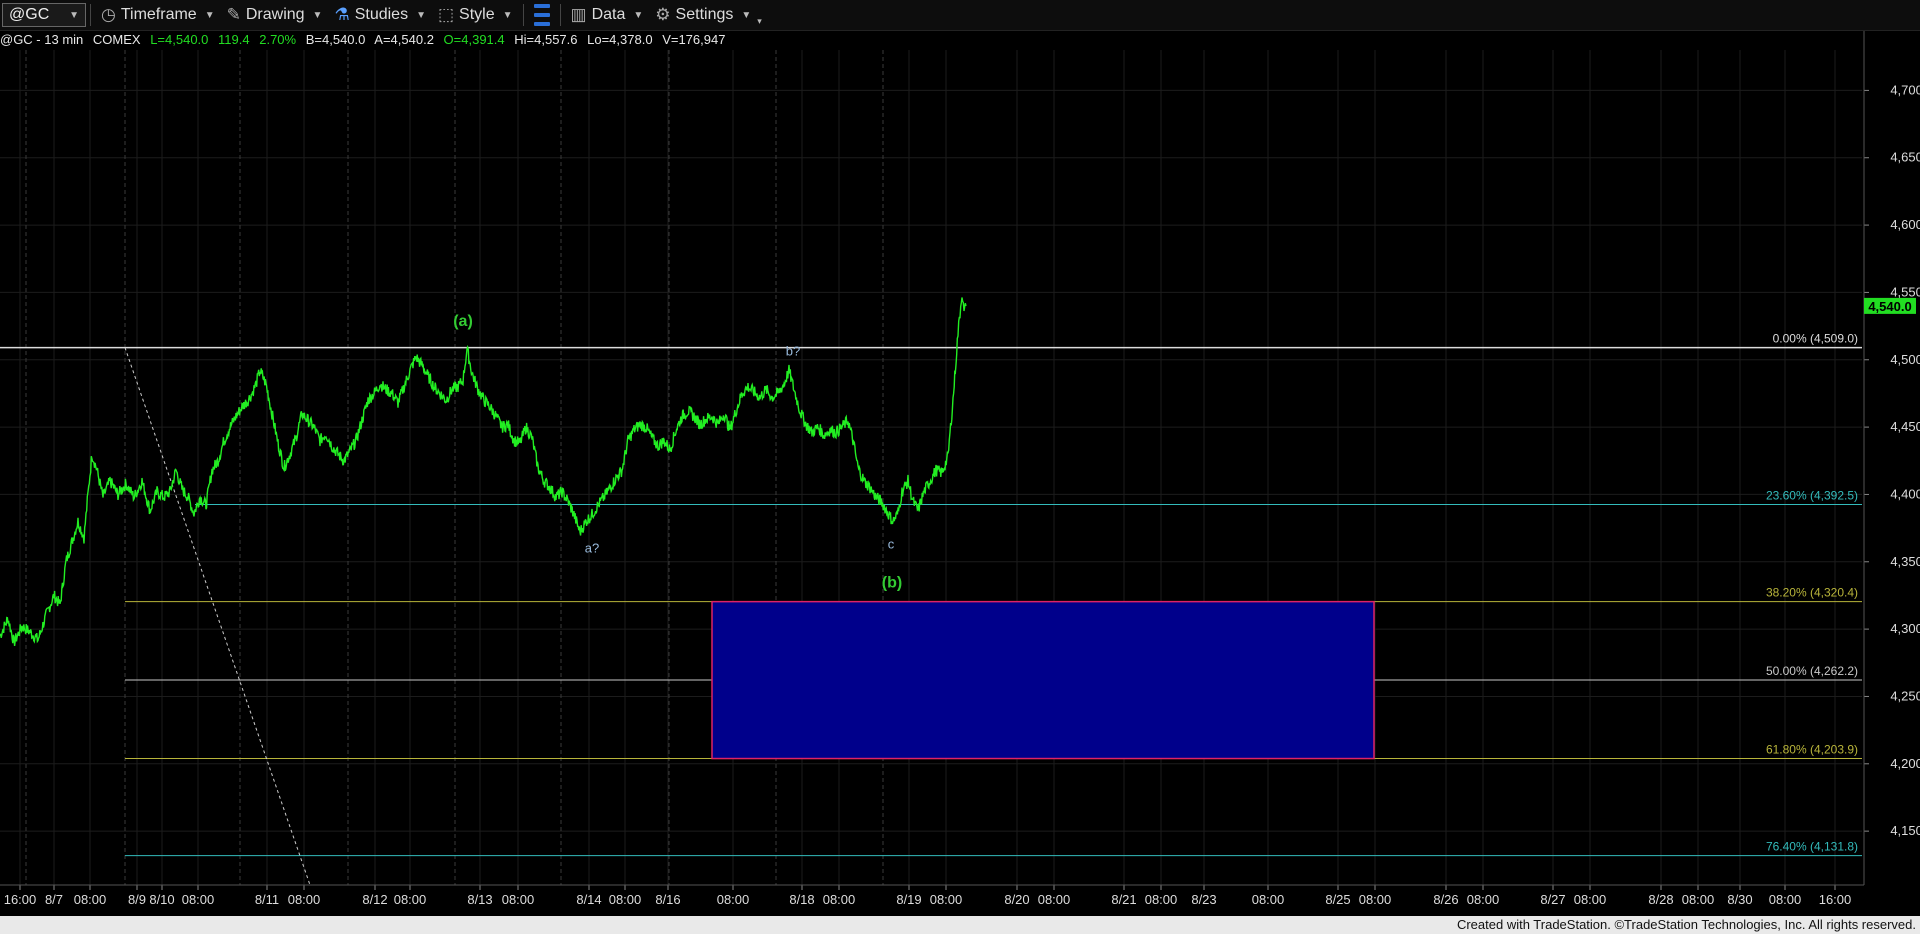  Describe the element at coordinates (1905, 830) in the screenshot. I see `y-tick-label: 4,150.0` at that location.